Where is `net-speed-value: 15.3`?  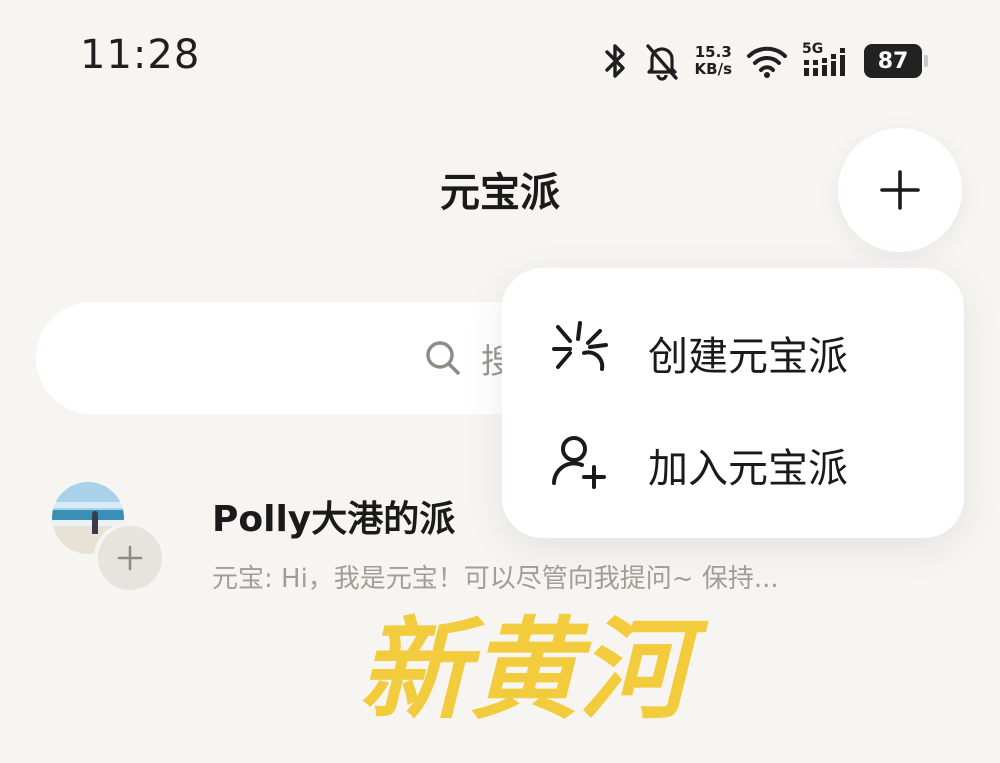 net-speed-value: 15.3 is located at coordinates (713, 52).